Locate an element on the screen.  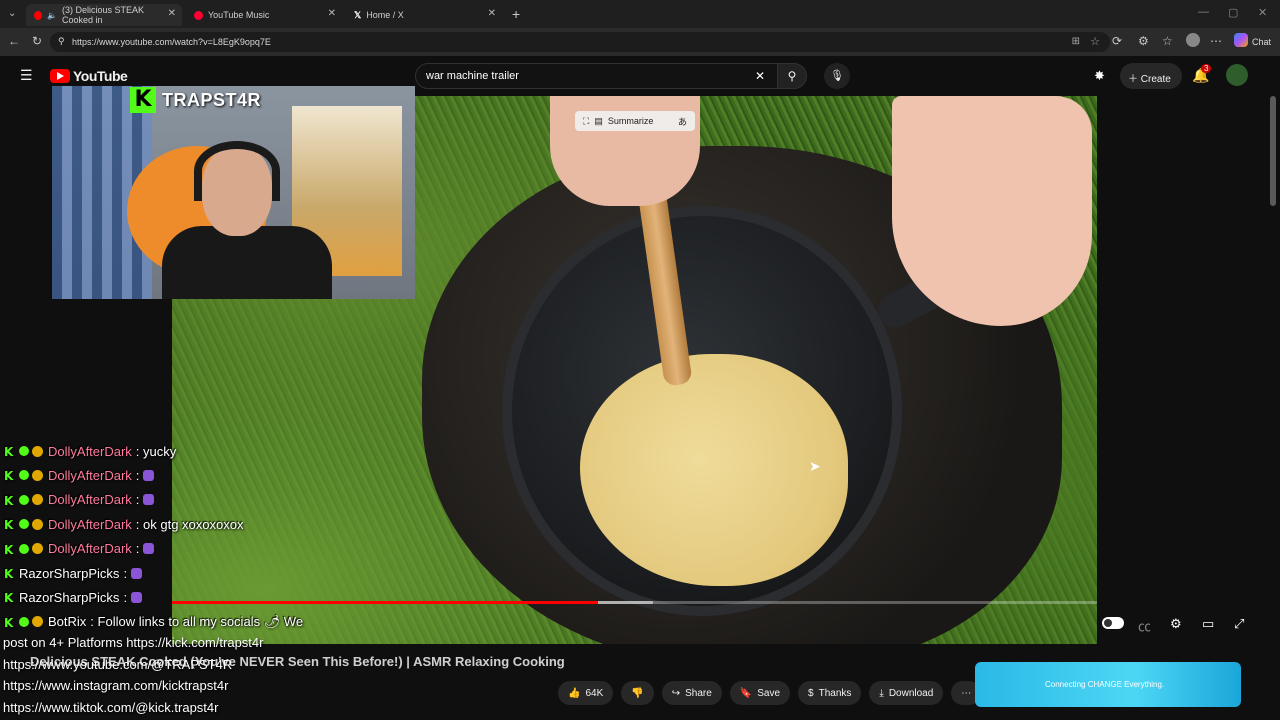
ad-text: Connecting CHANGE Everything. is located at coordinates (1105, 684).